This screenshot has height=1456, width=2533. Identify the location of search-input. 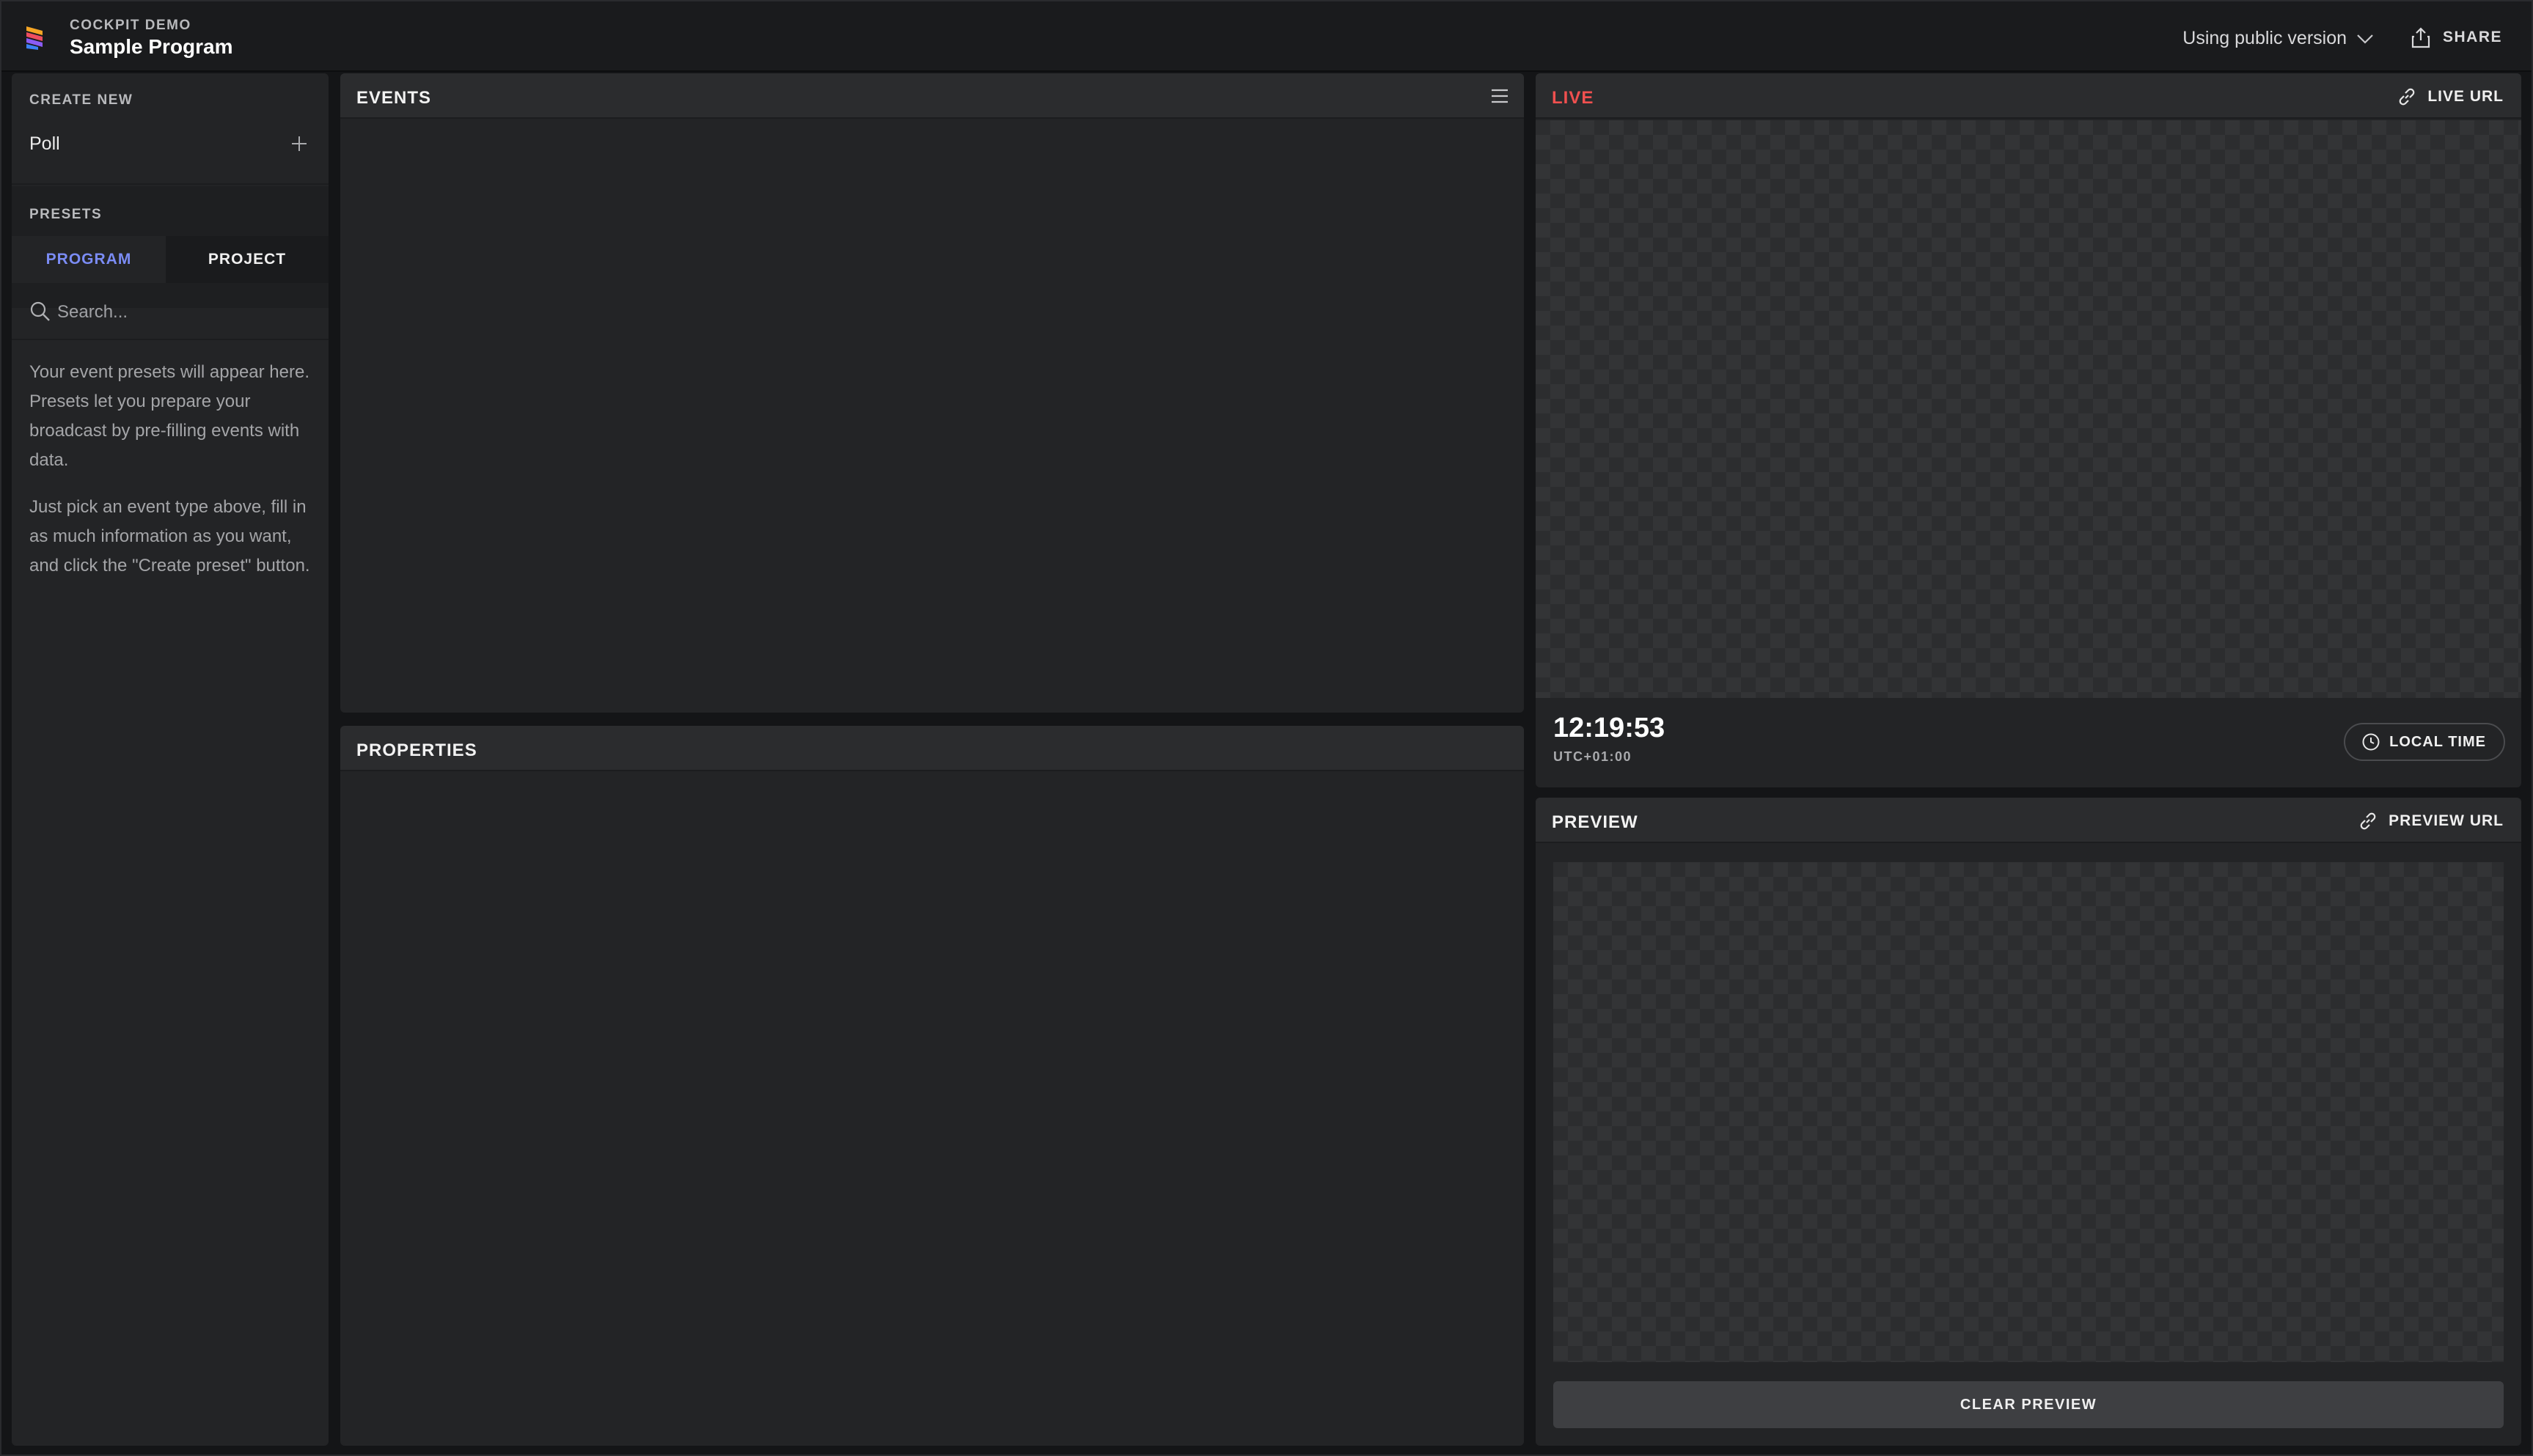
(182, 312).